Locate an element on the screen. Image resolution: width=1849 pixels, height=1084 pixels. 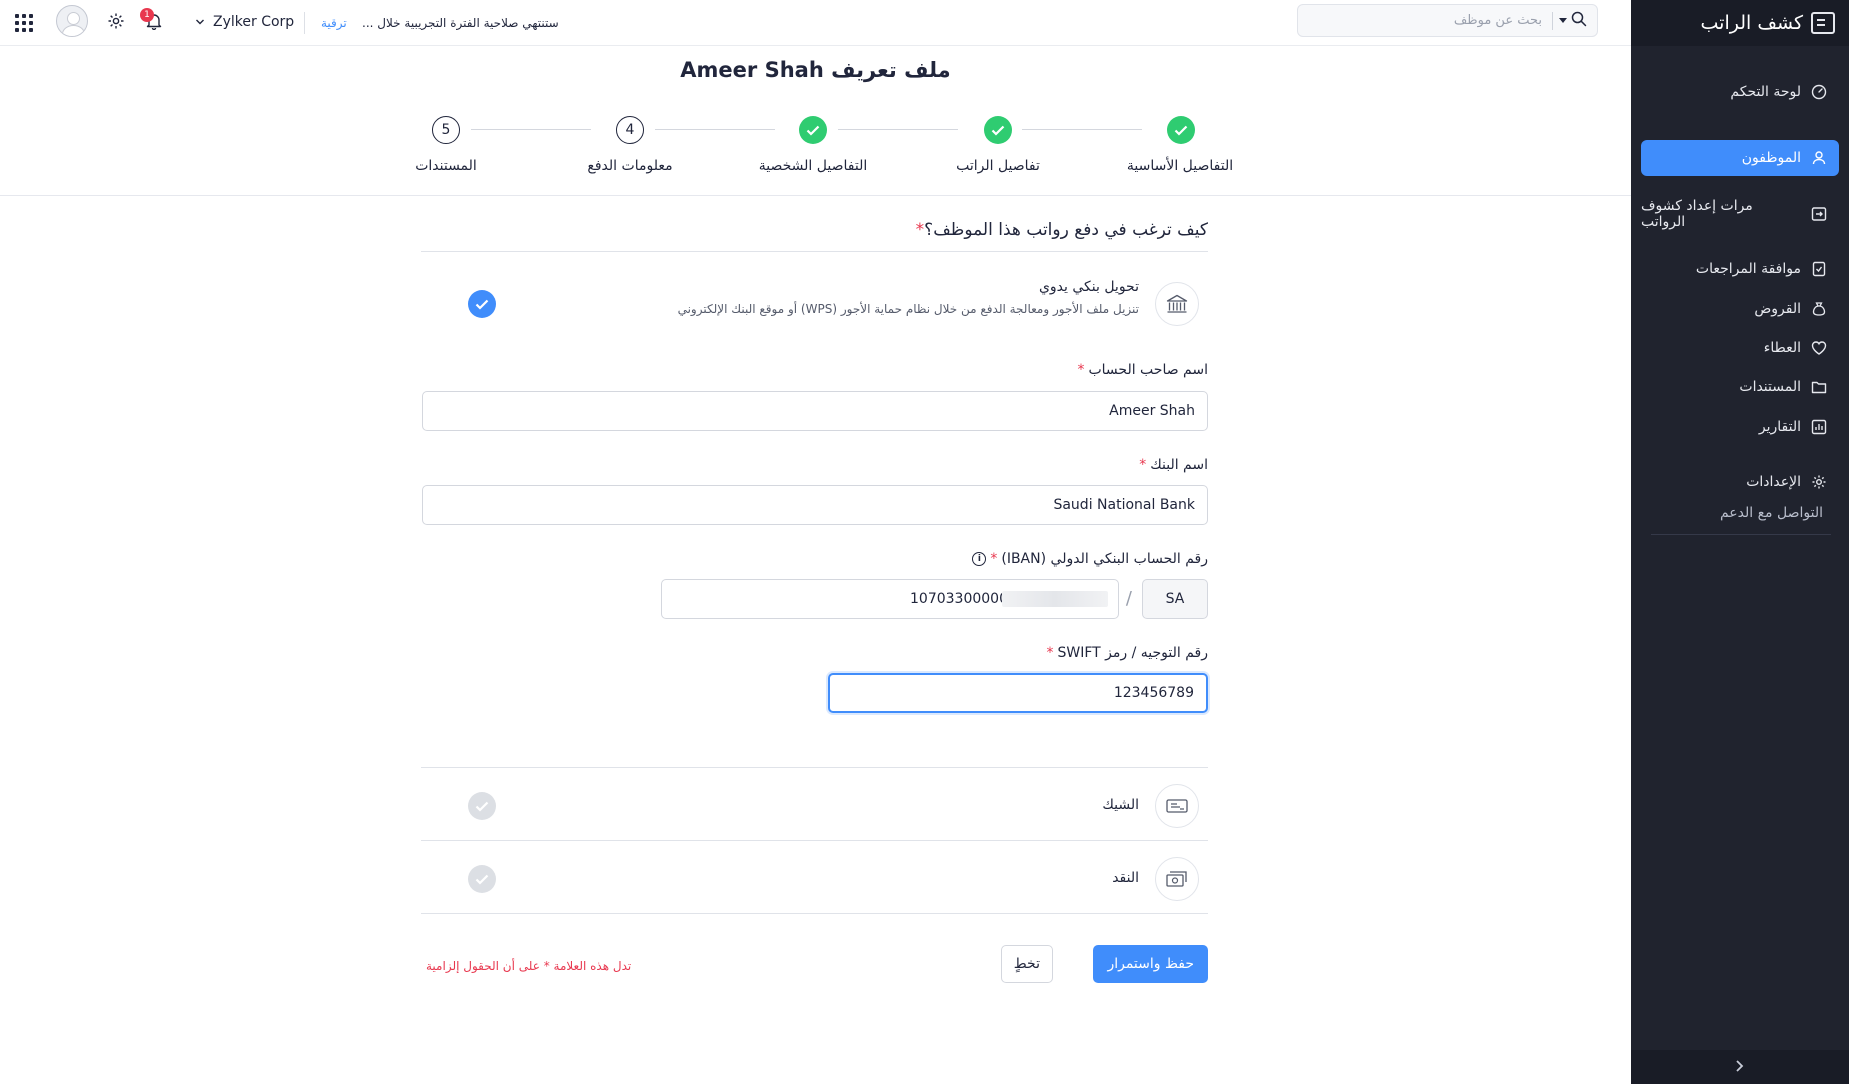
swift-label-text: رقم التوجيه / رمز SWIFT is located at coordinates (1133, 653).